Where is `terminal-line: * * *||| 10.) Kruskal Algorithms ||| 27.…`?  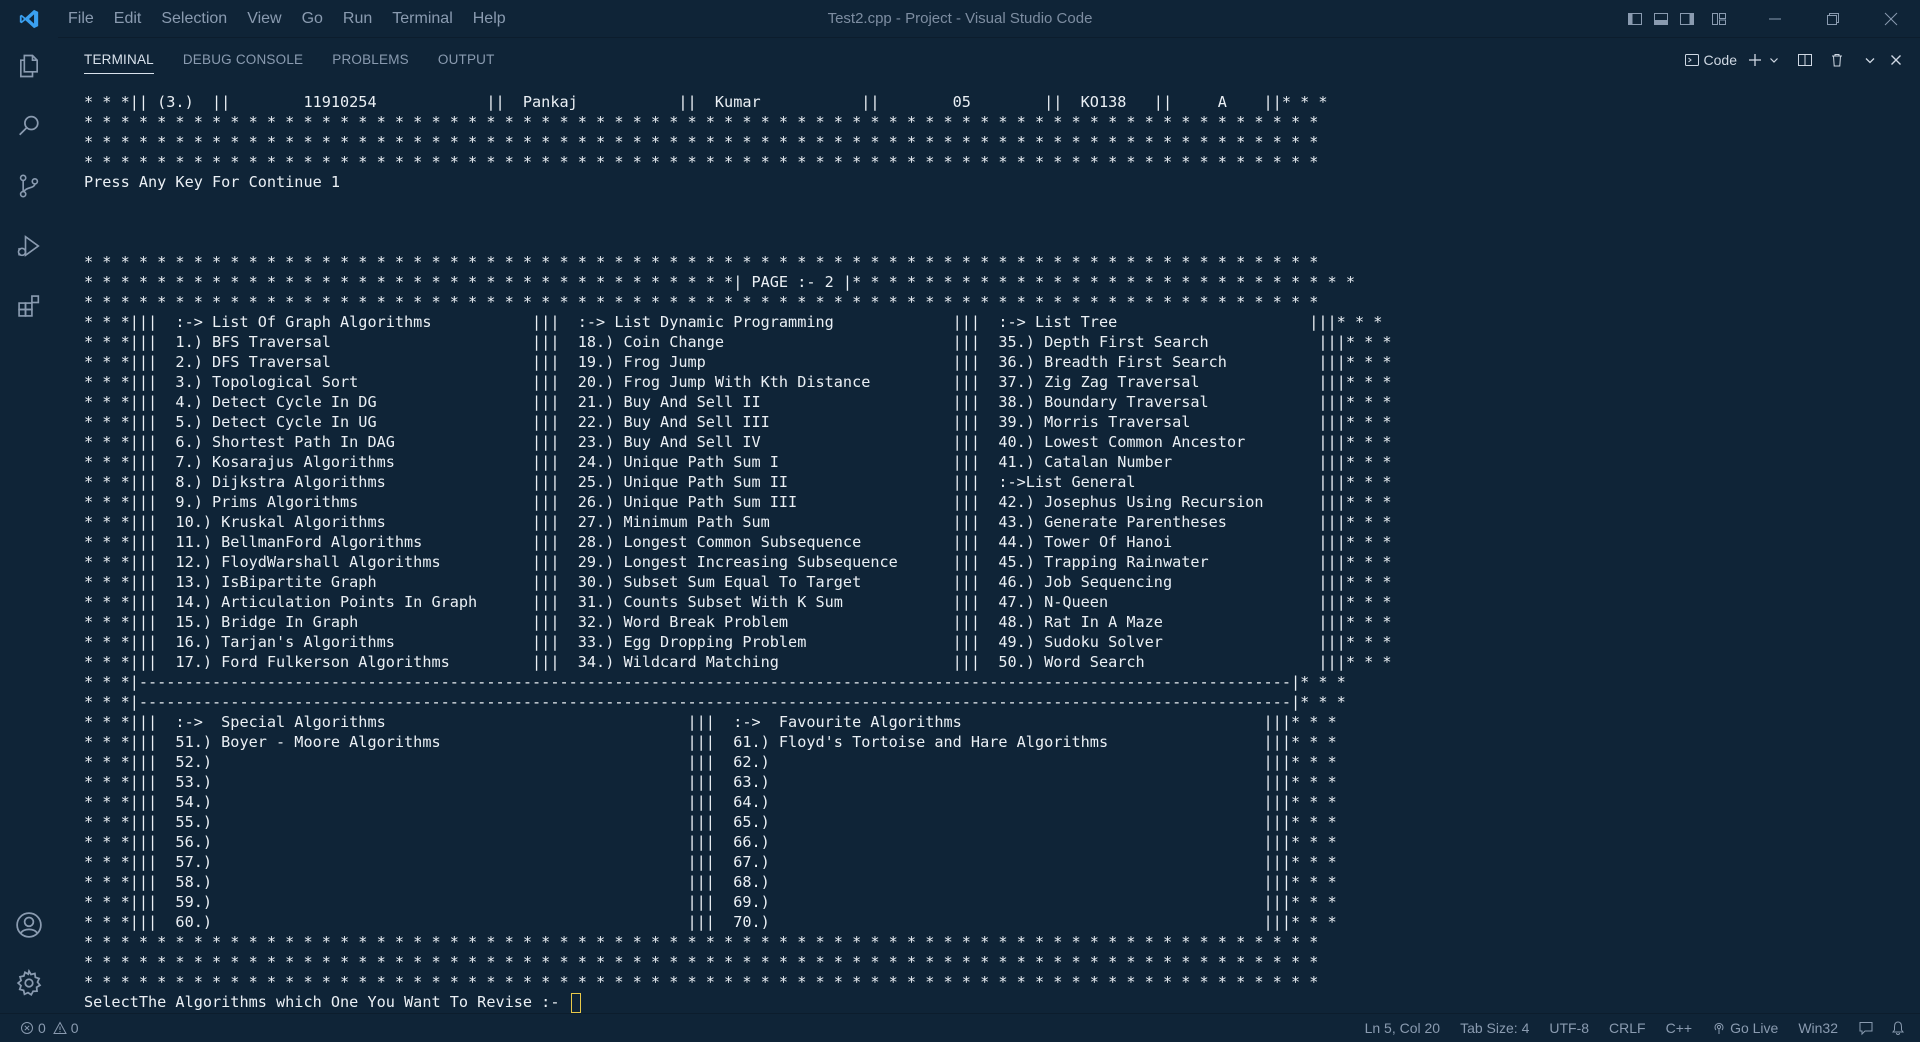 terminal-line: * * *||| 10.) Kruskal Algorithms ||| 27.… is located at coordinates (738, 522).